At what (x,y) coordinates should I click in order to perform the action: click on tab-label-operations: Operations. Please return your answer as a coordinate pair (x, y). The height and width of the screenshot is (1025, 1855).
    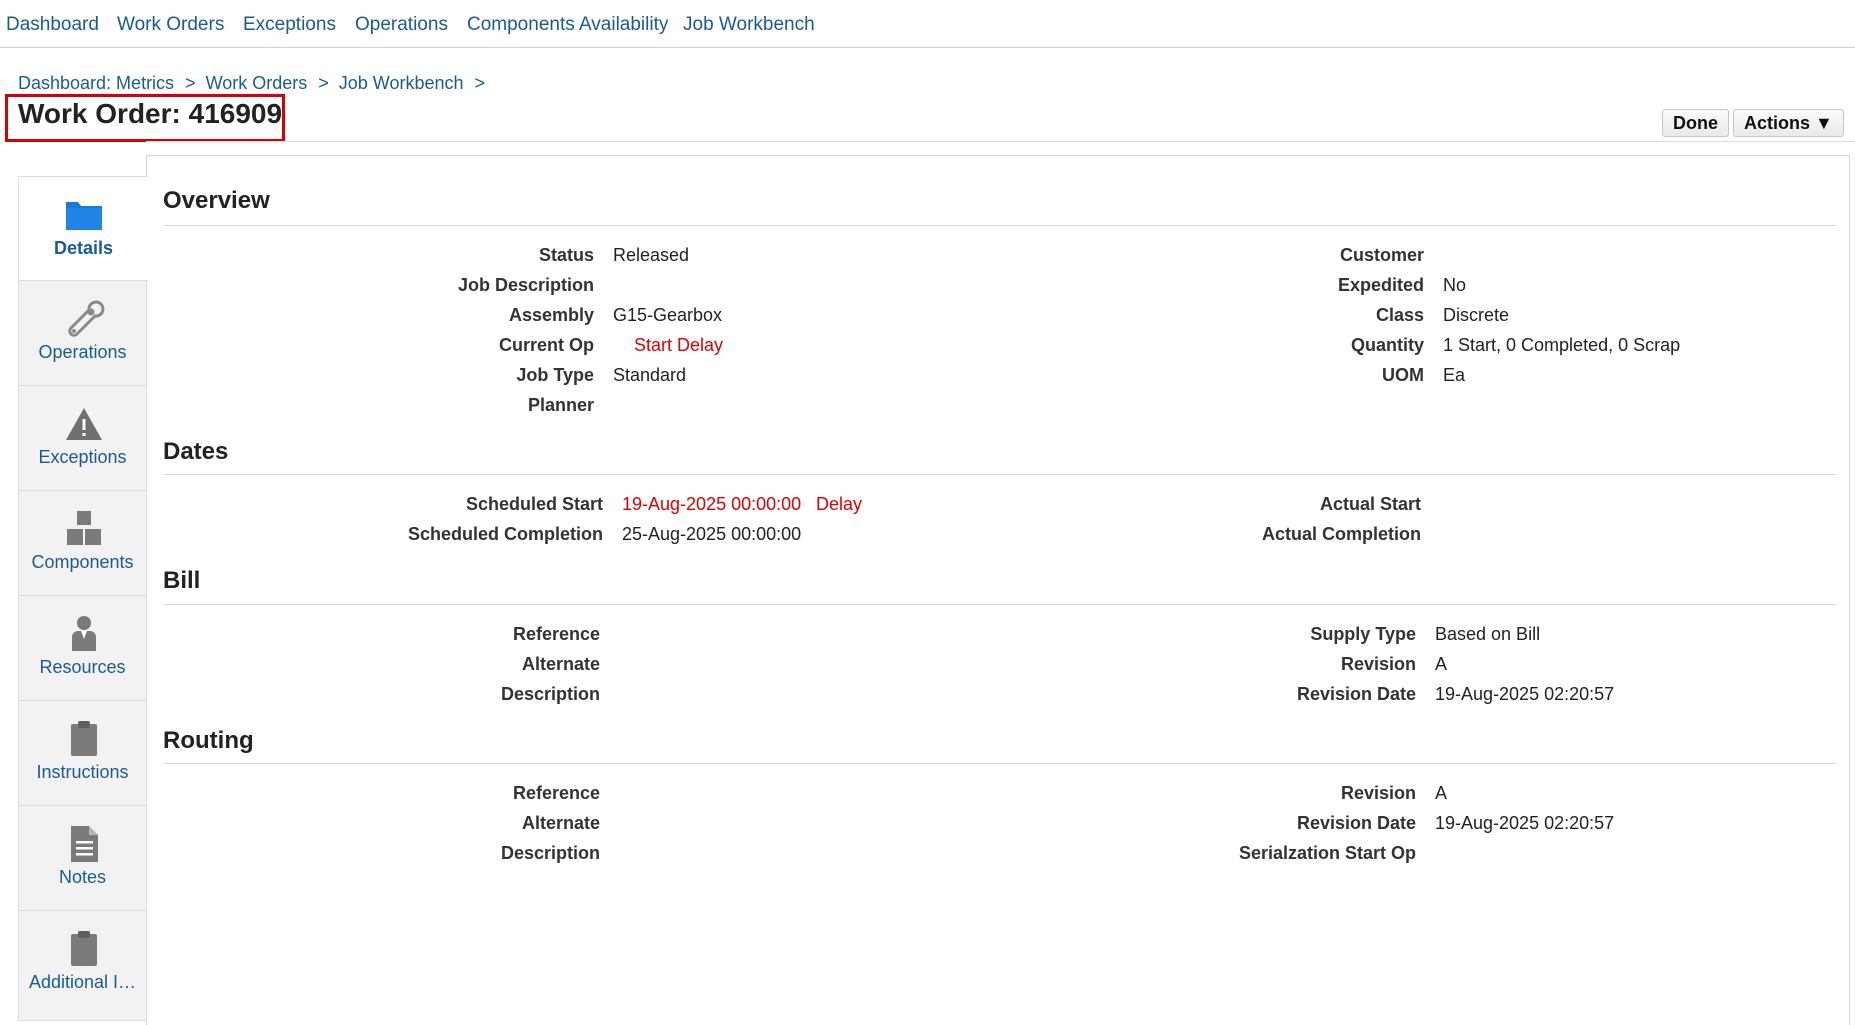
    Looking at the image, I should click on (82, 352).